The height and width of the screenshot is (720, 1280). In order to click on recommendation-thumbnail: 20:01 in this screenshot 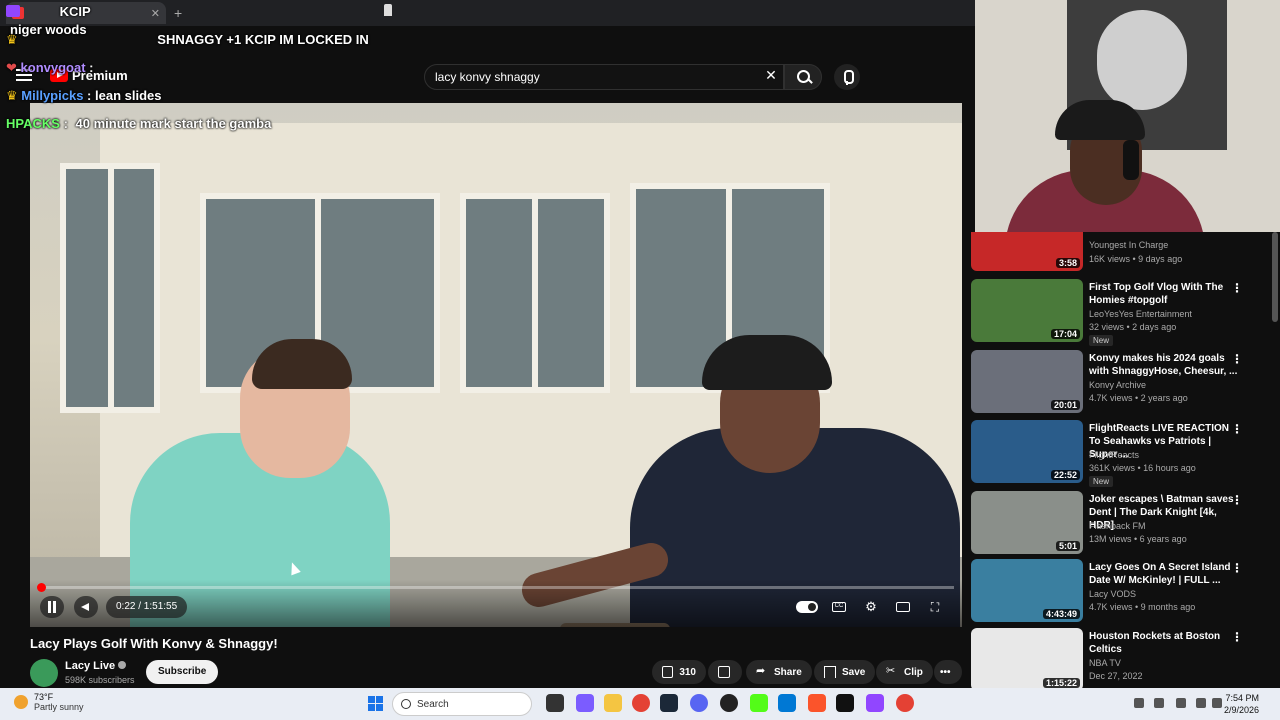, I will do `click(1027, 381)`.